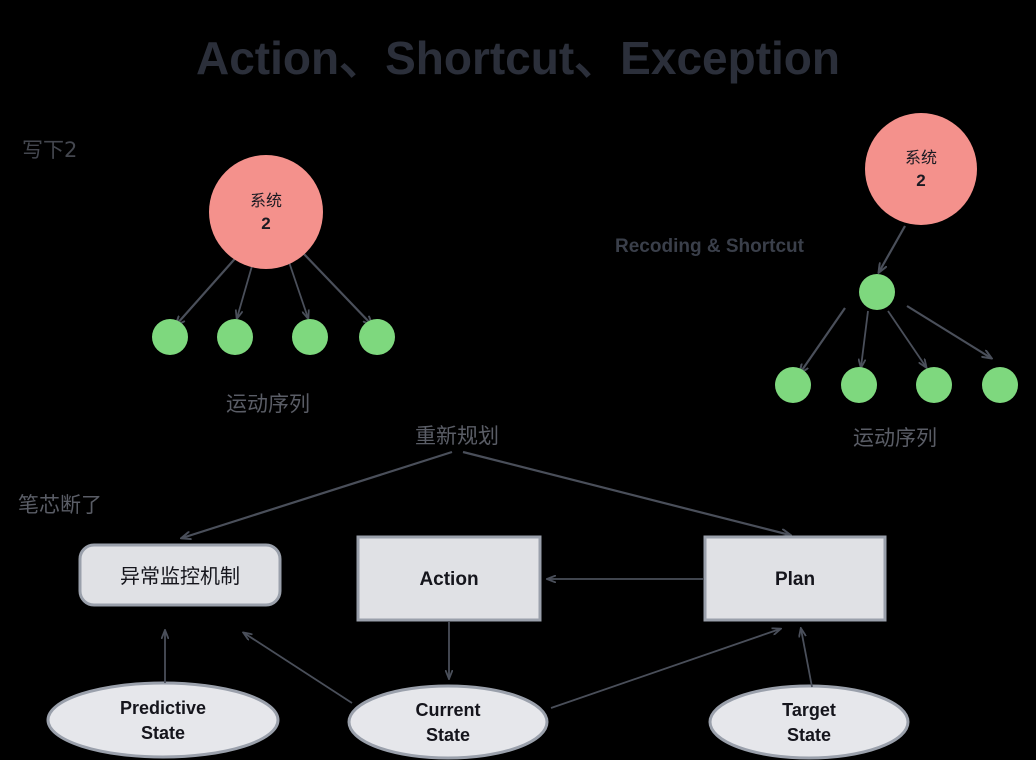 Image resolution: width=1036 pixels, height=760 pixels. I want to click on right-tree-annotation: Recoding & Shortcut, so click(710, 246).